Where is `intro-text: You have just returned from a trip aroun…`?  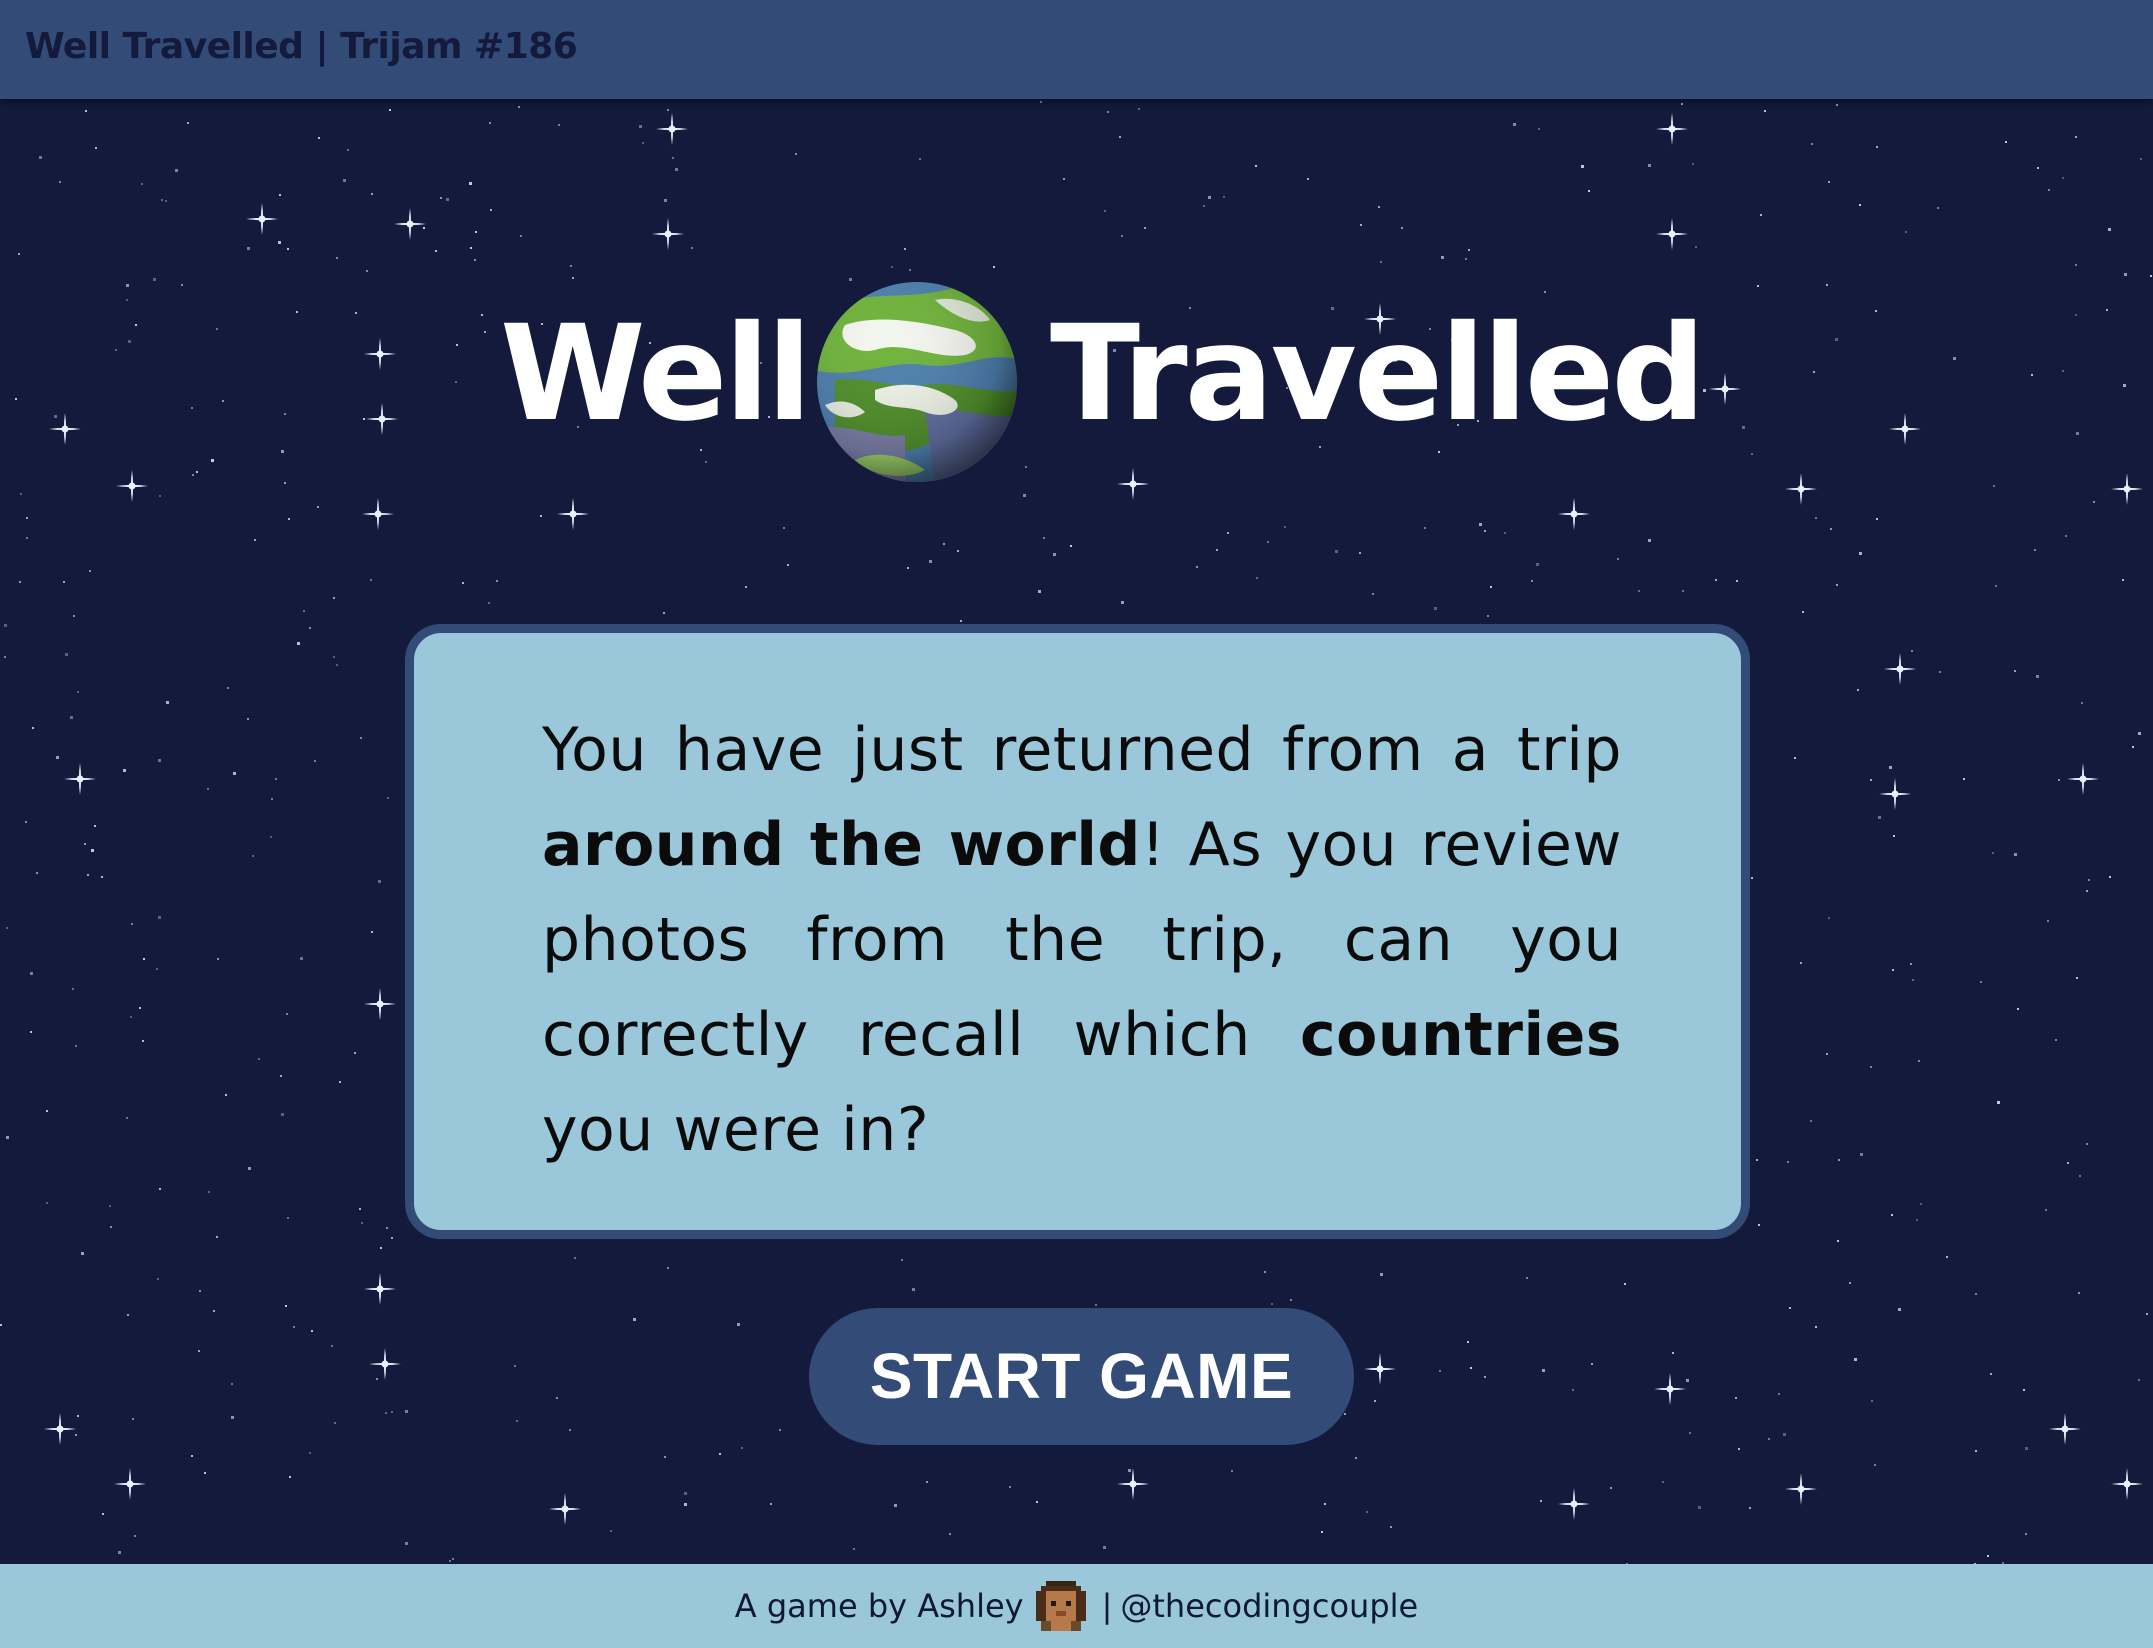 intro-text: You have just returned from a trip aroun… is located at coordinates (1082, 940).